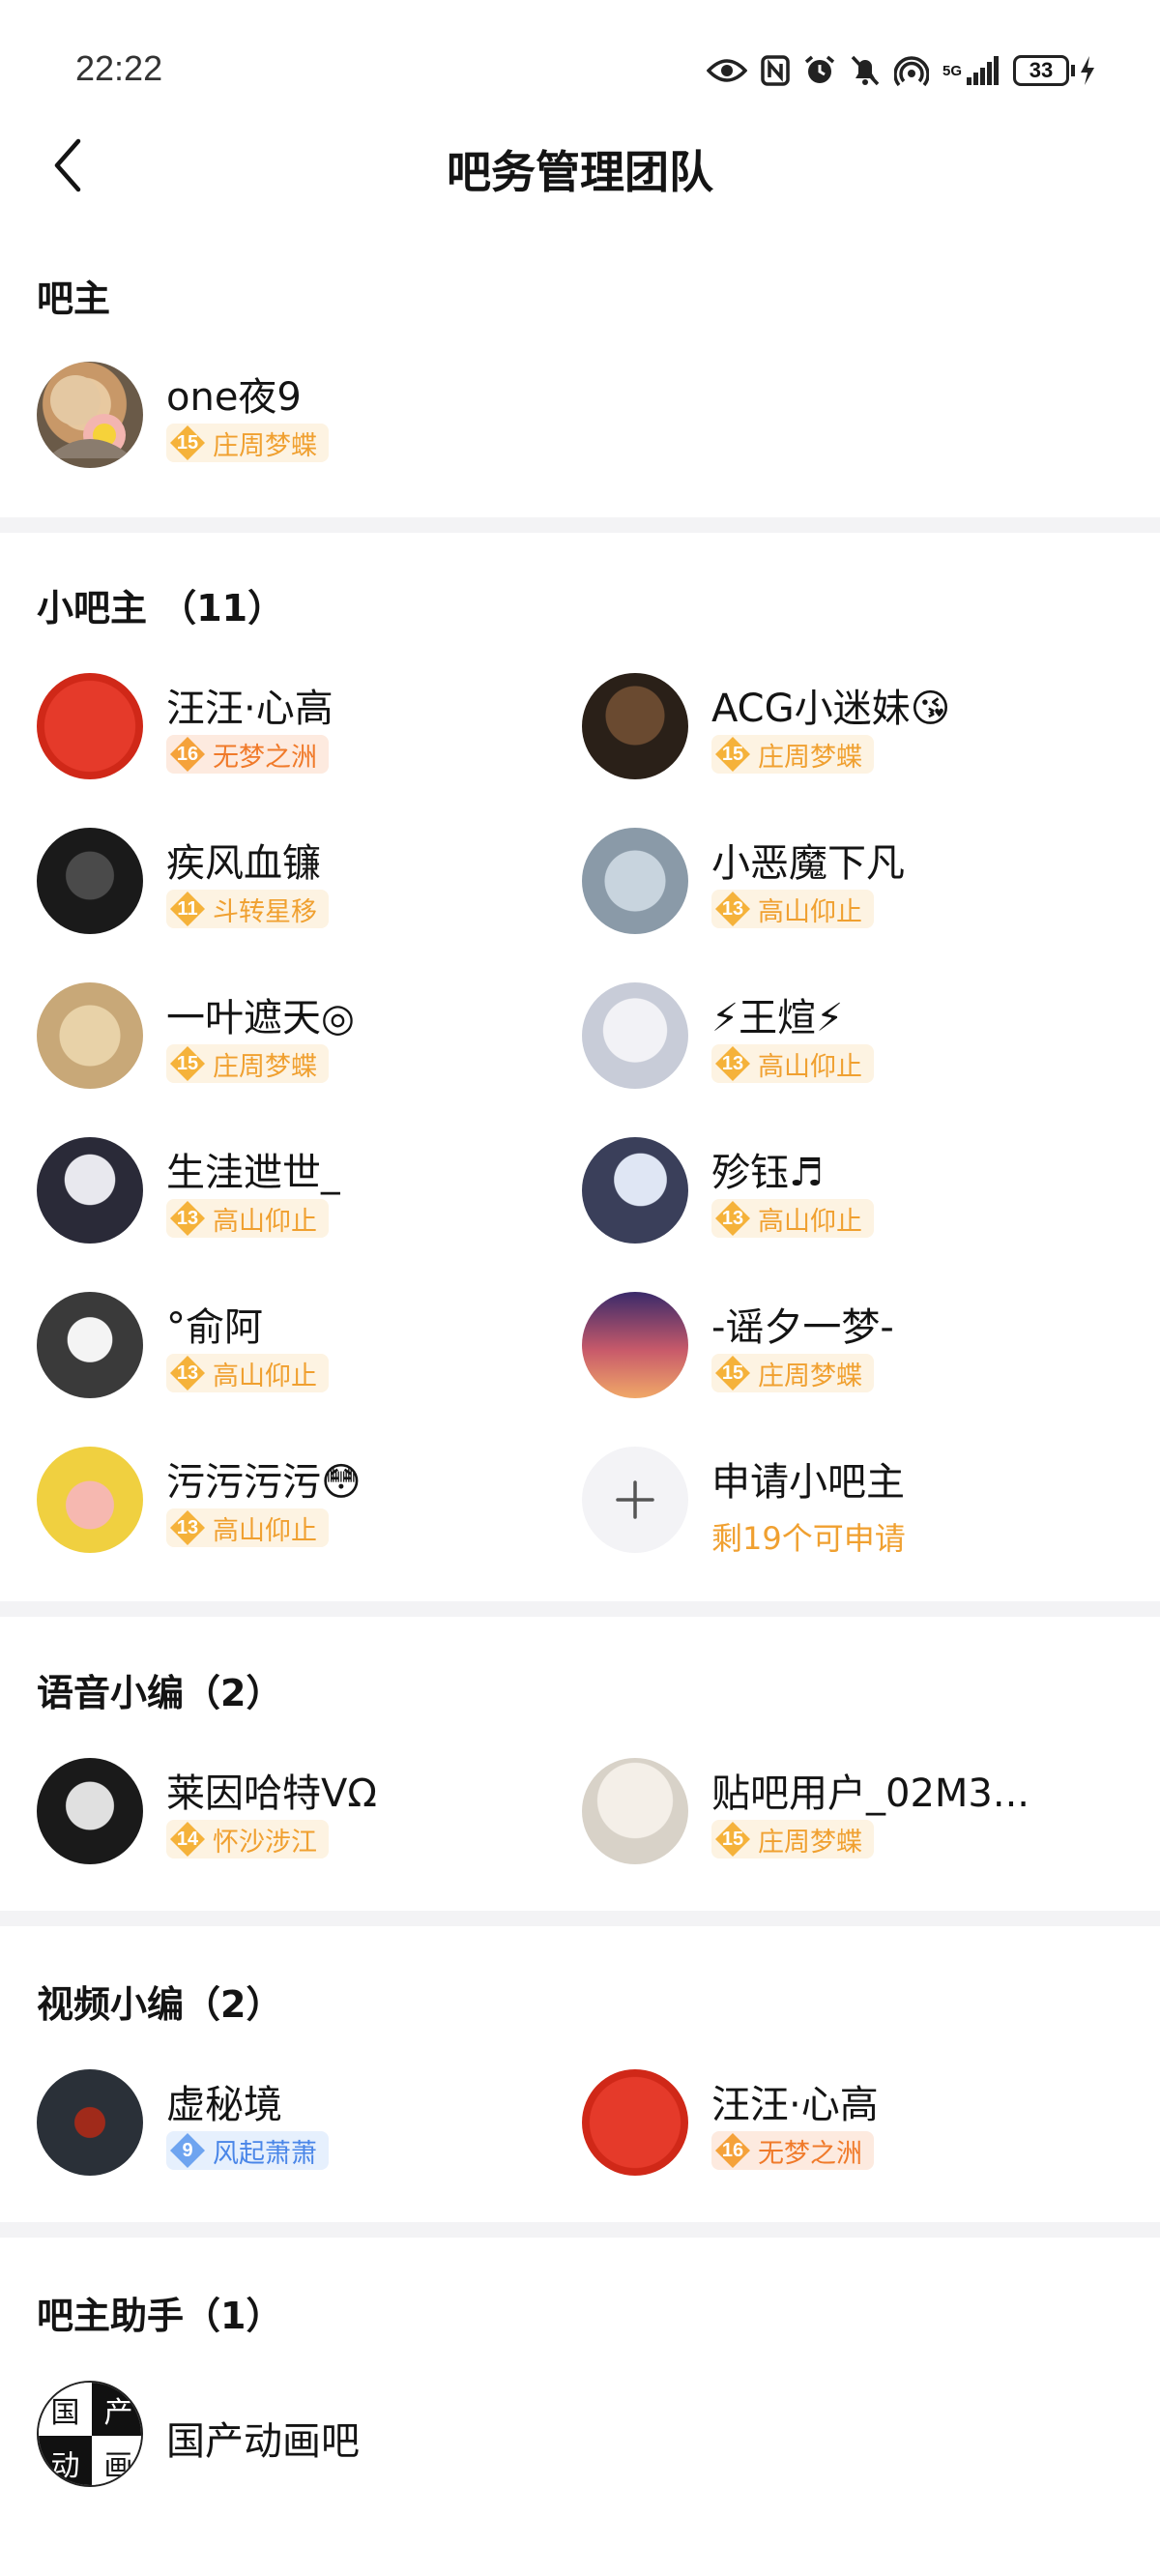 This screenshot has width=1160, height=2576. I want to click on member-name: °俞阿, so click(214, 1327).